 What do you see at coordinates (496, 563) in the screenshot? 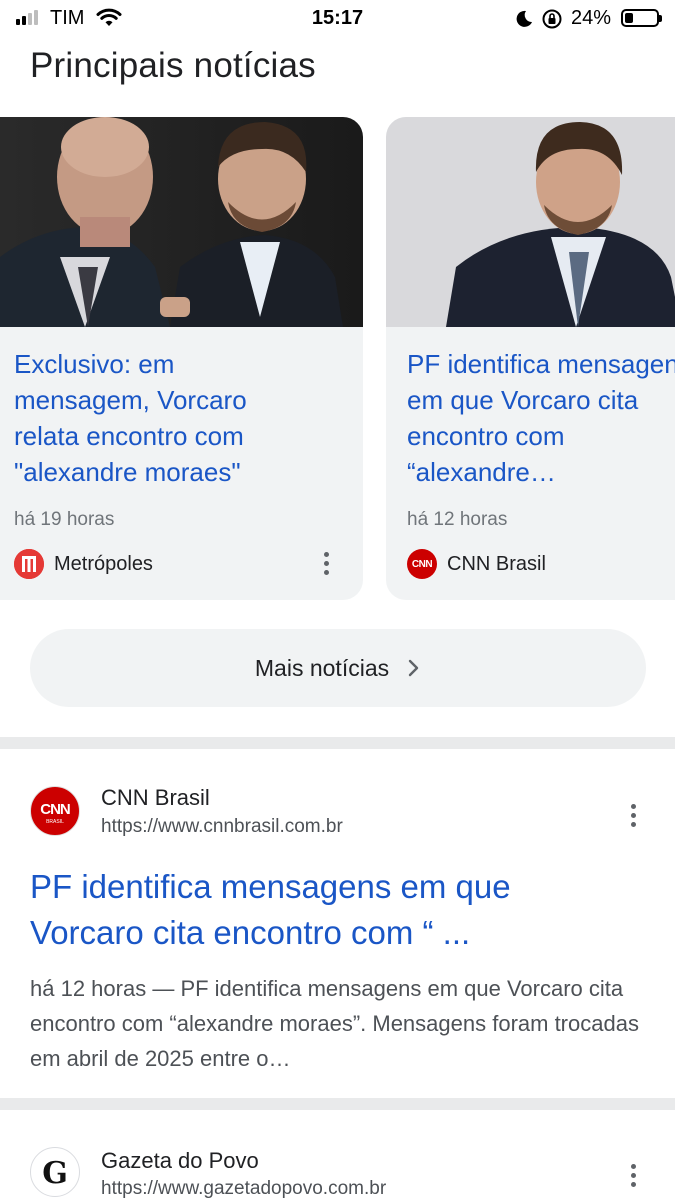
I see `news-card-source-name: CNN Brasil` at bounding box center [496, 563].